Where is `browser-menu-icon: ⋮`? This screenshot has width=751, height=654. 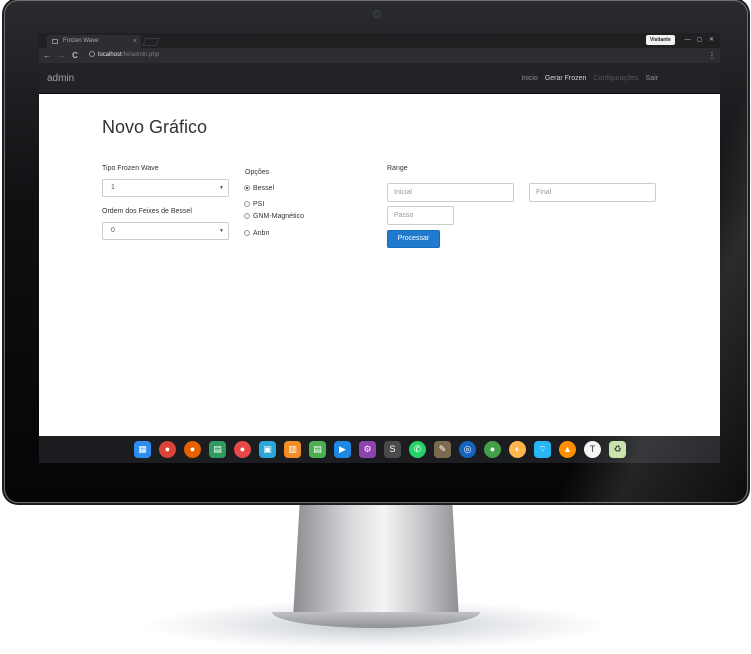 browser-menu-icon: ⋮ is located at coordinates (712, 55).